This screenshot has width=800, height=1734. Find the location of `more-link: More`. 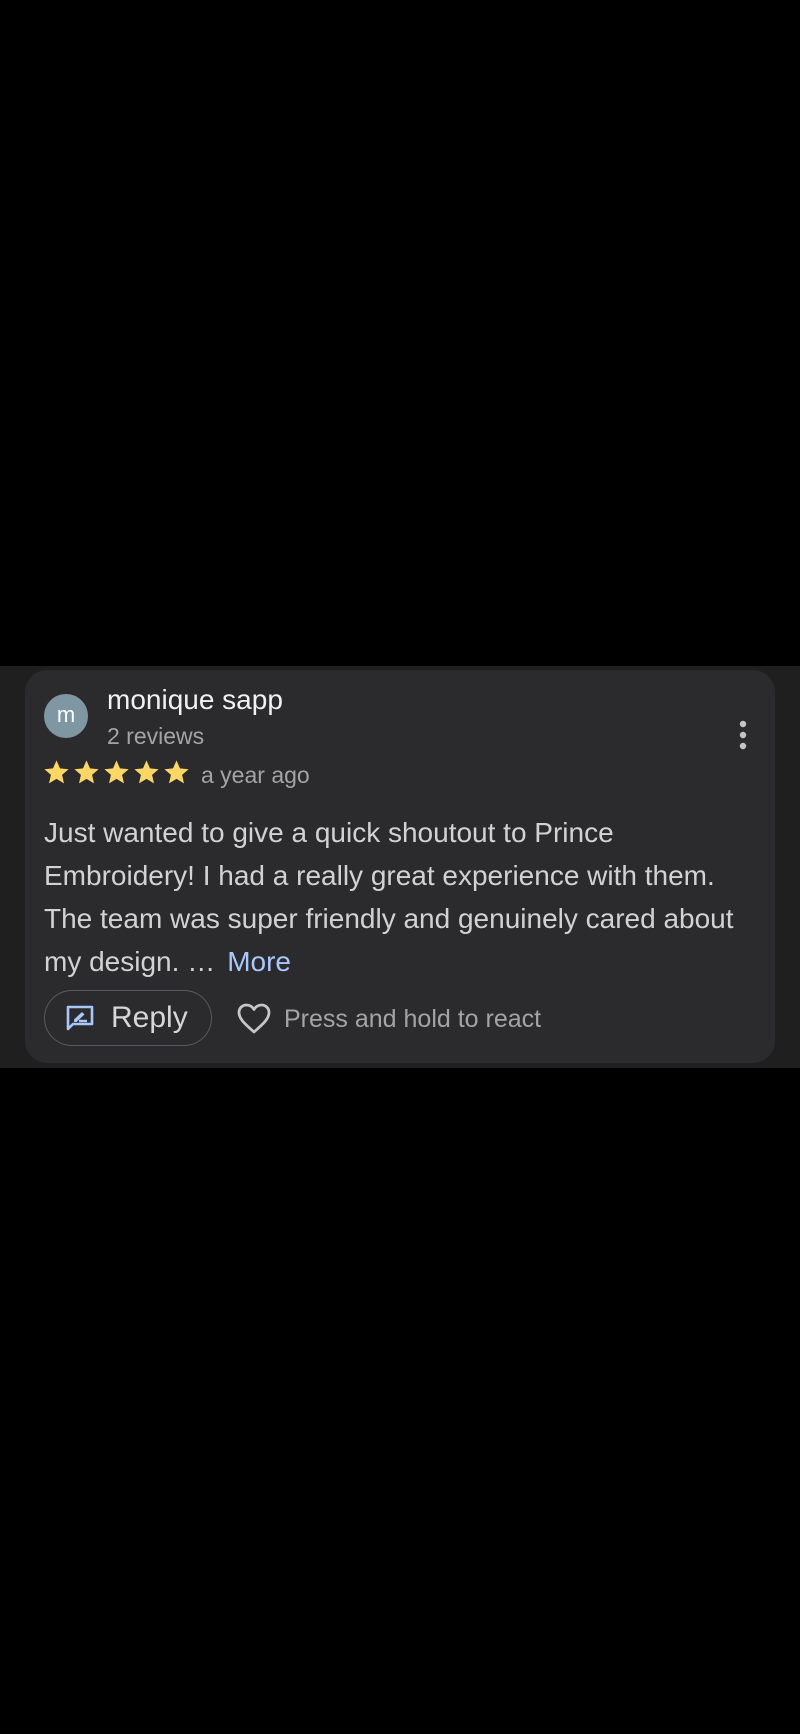

more-link: More is located at coordinates (259, 961).